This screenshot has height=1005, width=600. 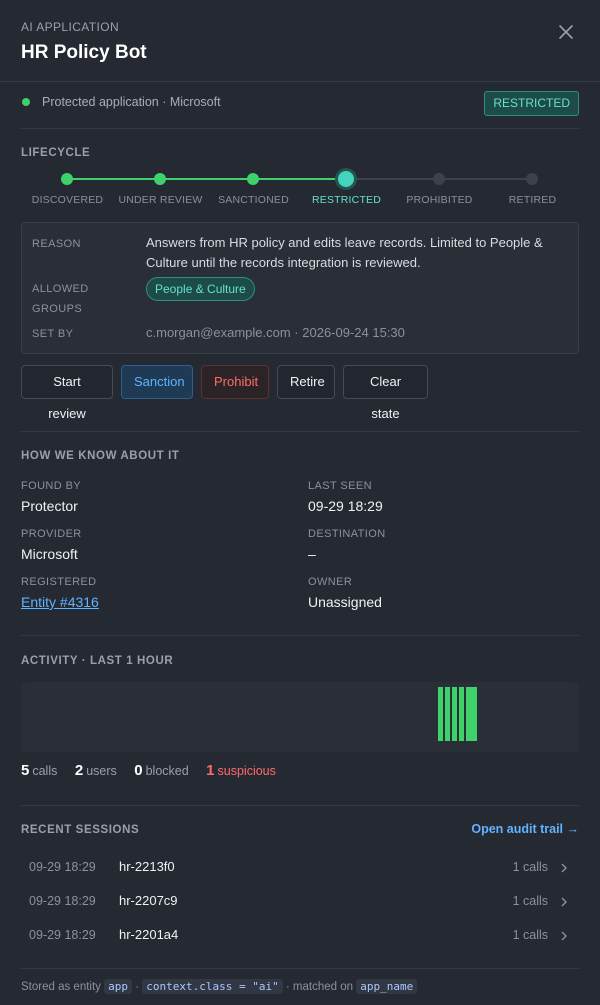 What do you see at coordinates (300, 717) in the screenshot?
I see `activity-sparkline` at bounding box center [300, 717].